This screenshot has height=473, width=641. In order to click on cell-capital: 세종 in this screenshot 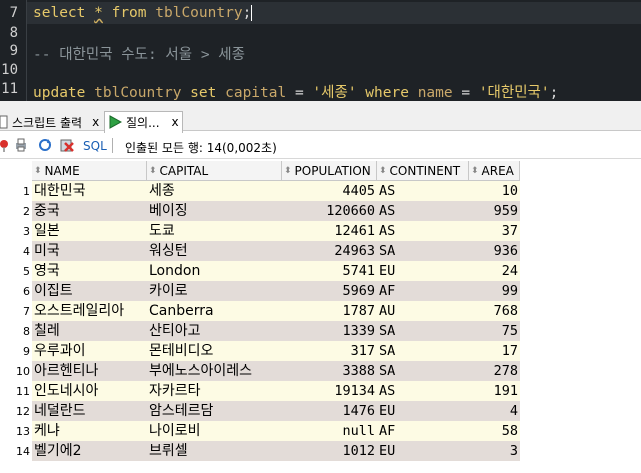, I will do `click(214, 191)`.